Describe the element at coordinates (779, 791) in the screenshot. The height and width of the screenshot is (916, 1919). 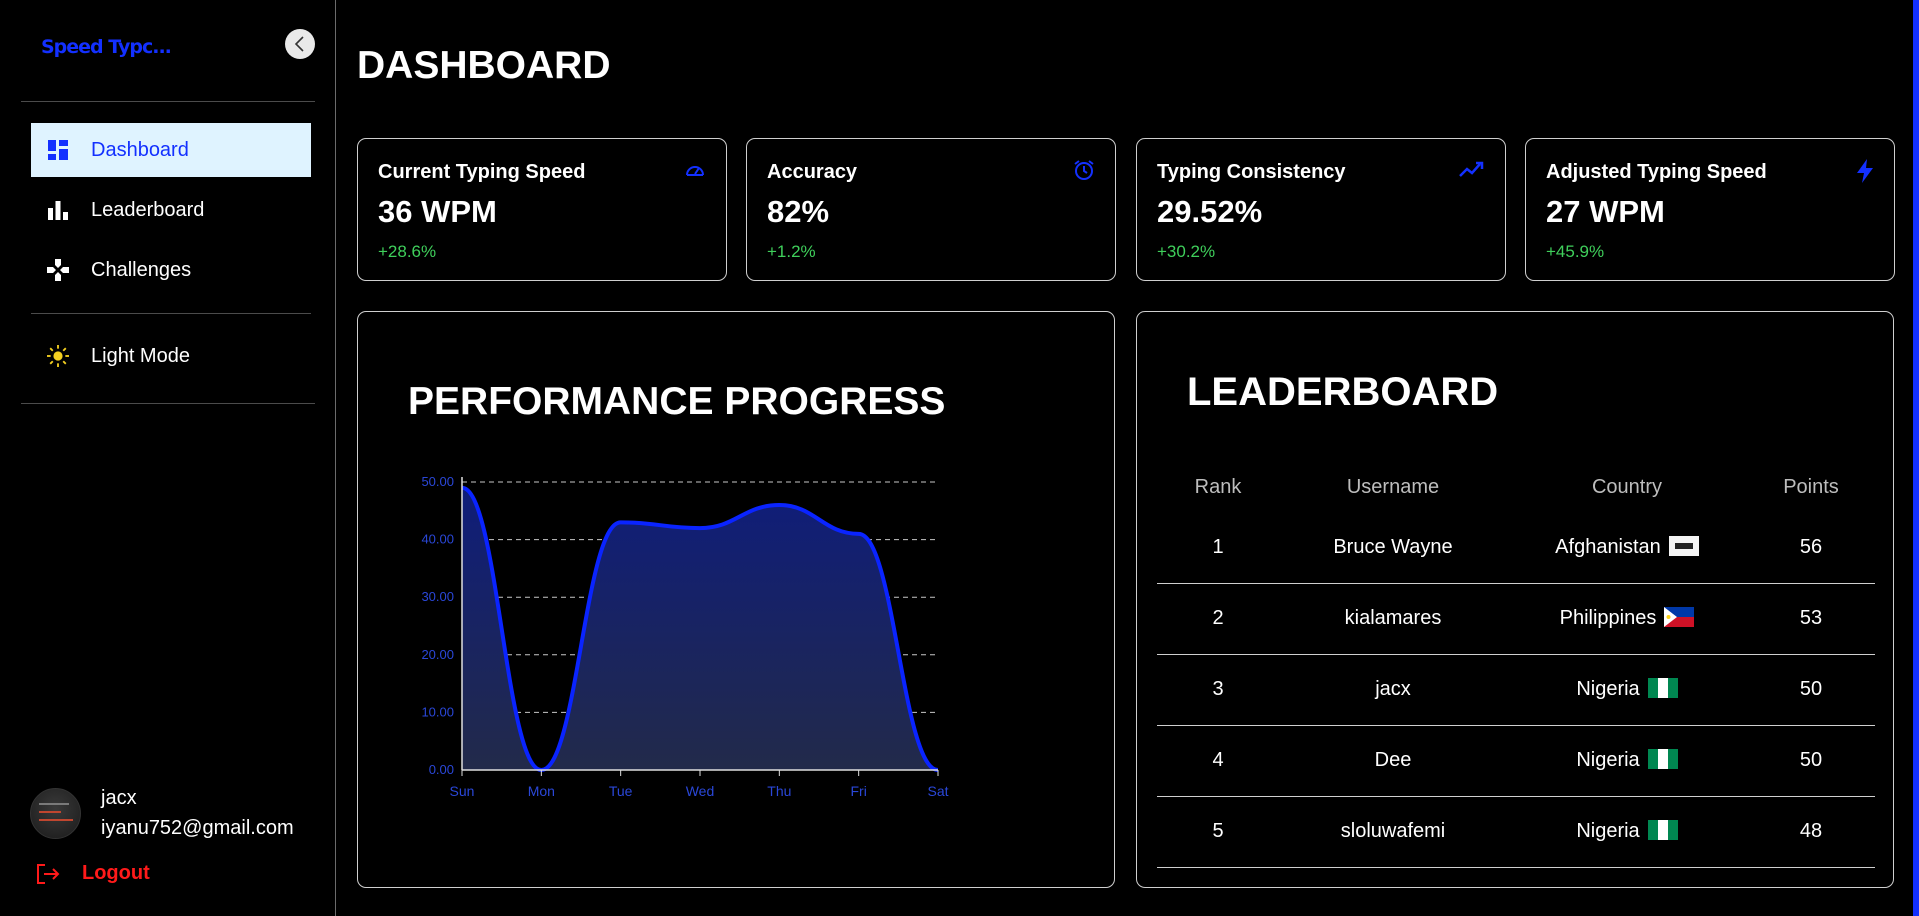
I see `x-tick-label: Thu` at that location.